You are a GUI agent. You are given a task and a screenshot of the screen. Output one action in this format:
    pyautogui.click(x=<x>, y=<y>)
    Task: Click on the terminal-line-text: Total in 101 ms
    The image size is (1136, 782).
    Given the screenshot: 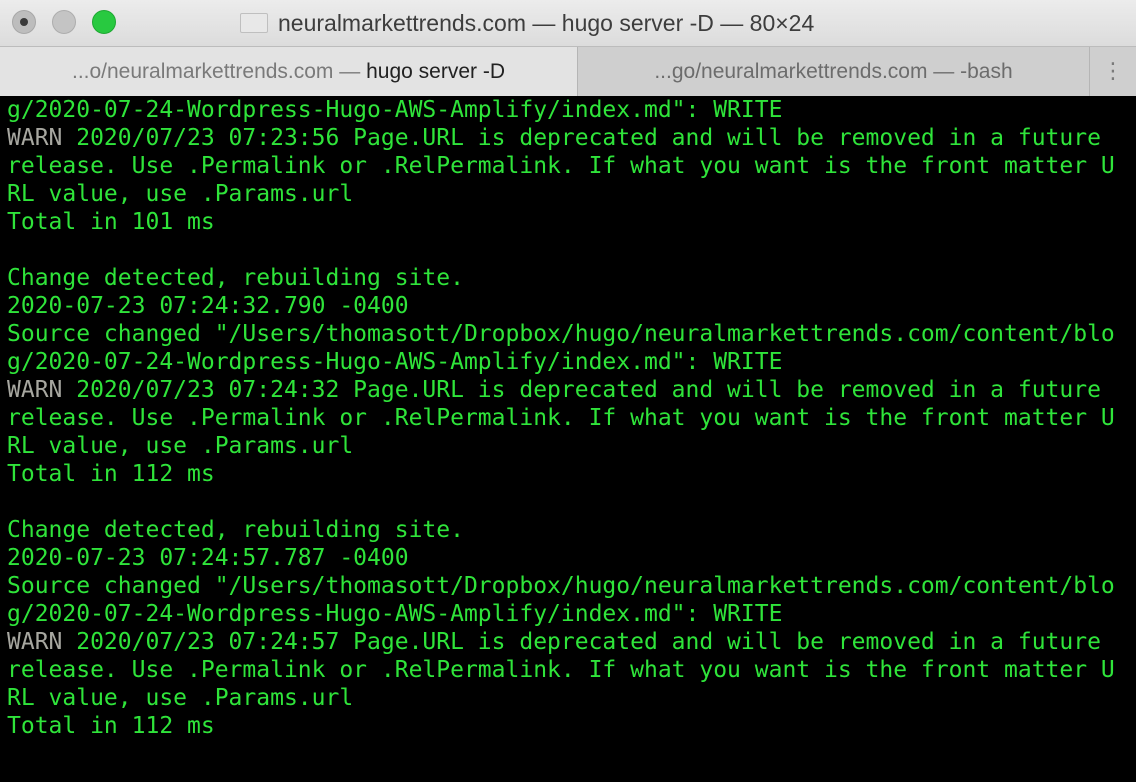 What is the action you would take?
    pyautogui.click(x=111, y=222)
    